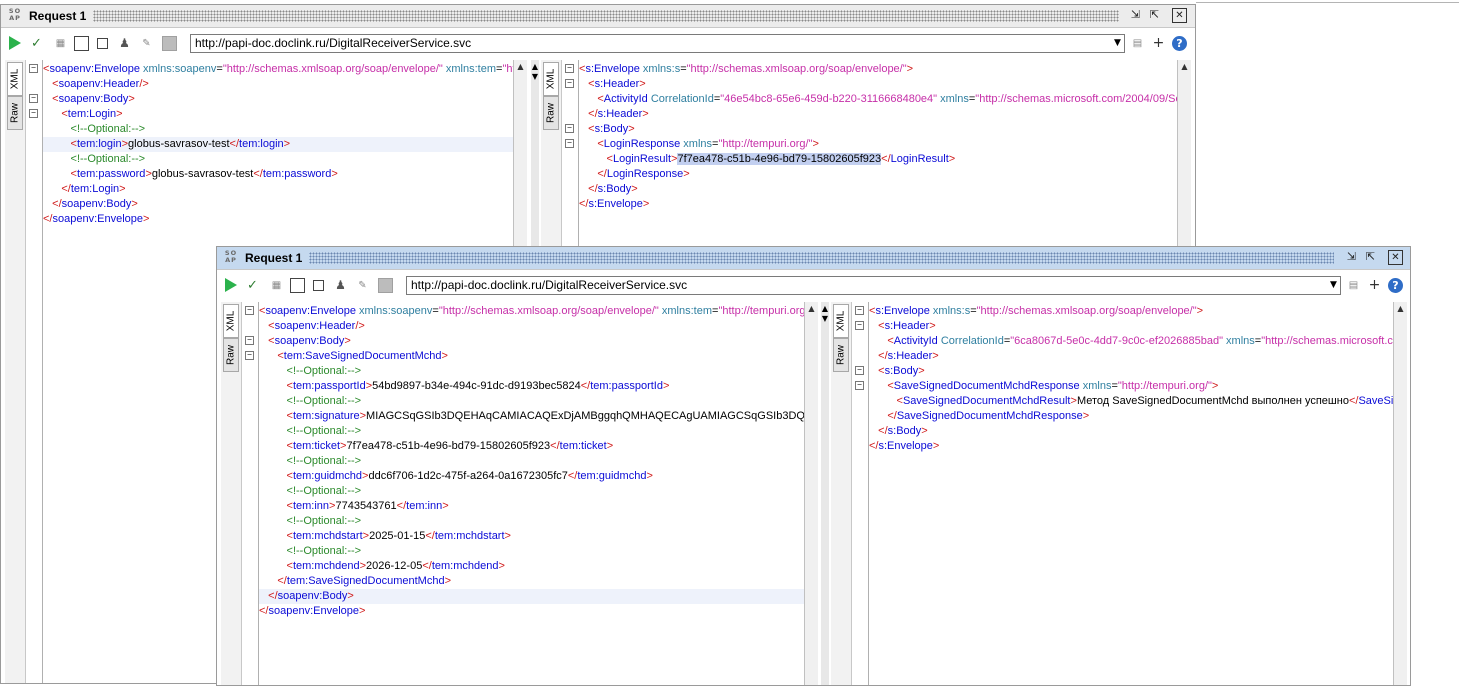 The height and width of the screenshot is (686, 1459). I want to click on code-line: </SaveSignedDocumentMchdResponse>, so click(1131, 416).